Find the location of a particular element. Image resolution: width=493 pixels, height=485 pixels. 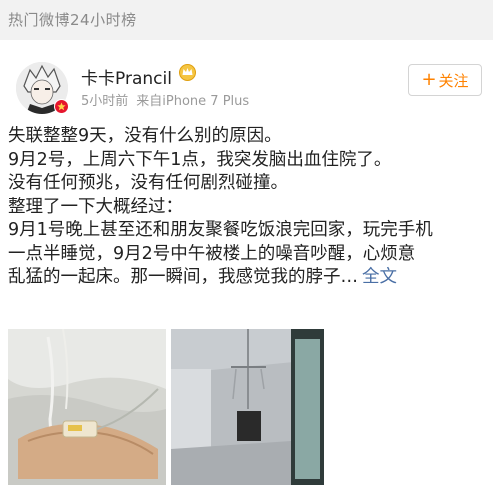

full-text-link: 全文 is located at coordinates (379, 277).